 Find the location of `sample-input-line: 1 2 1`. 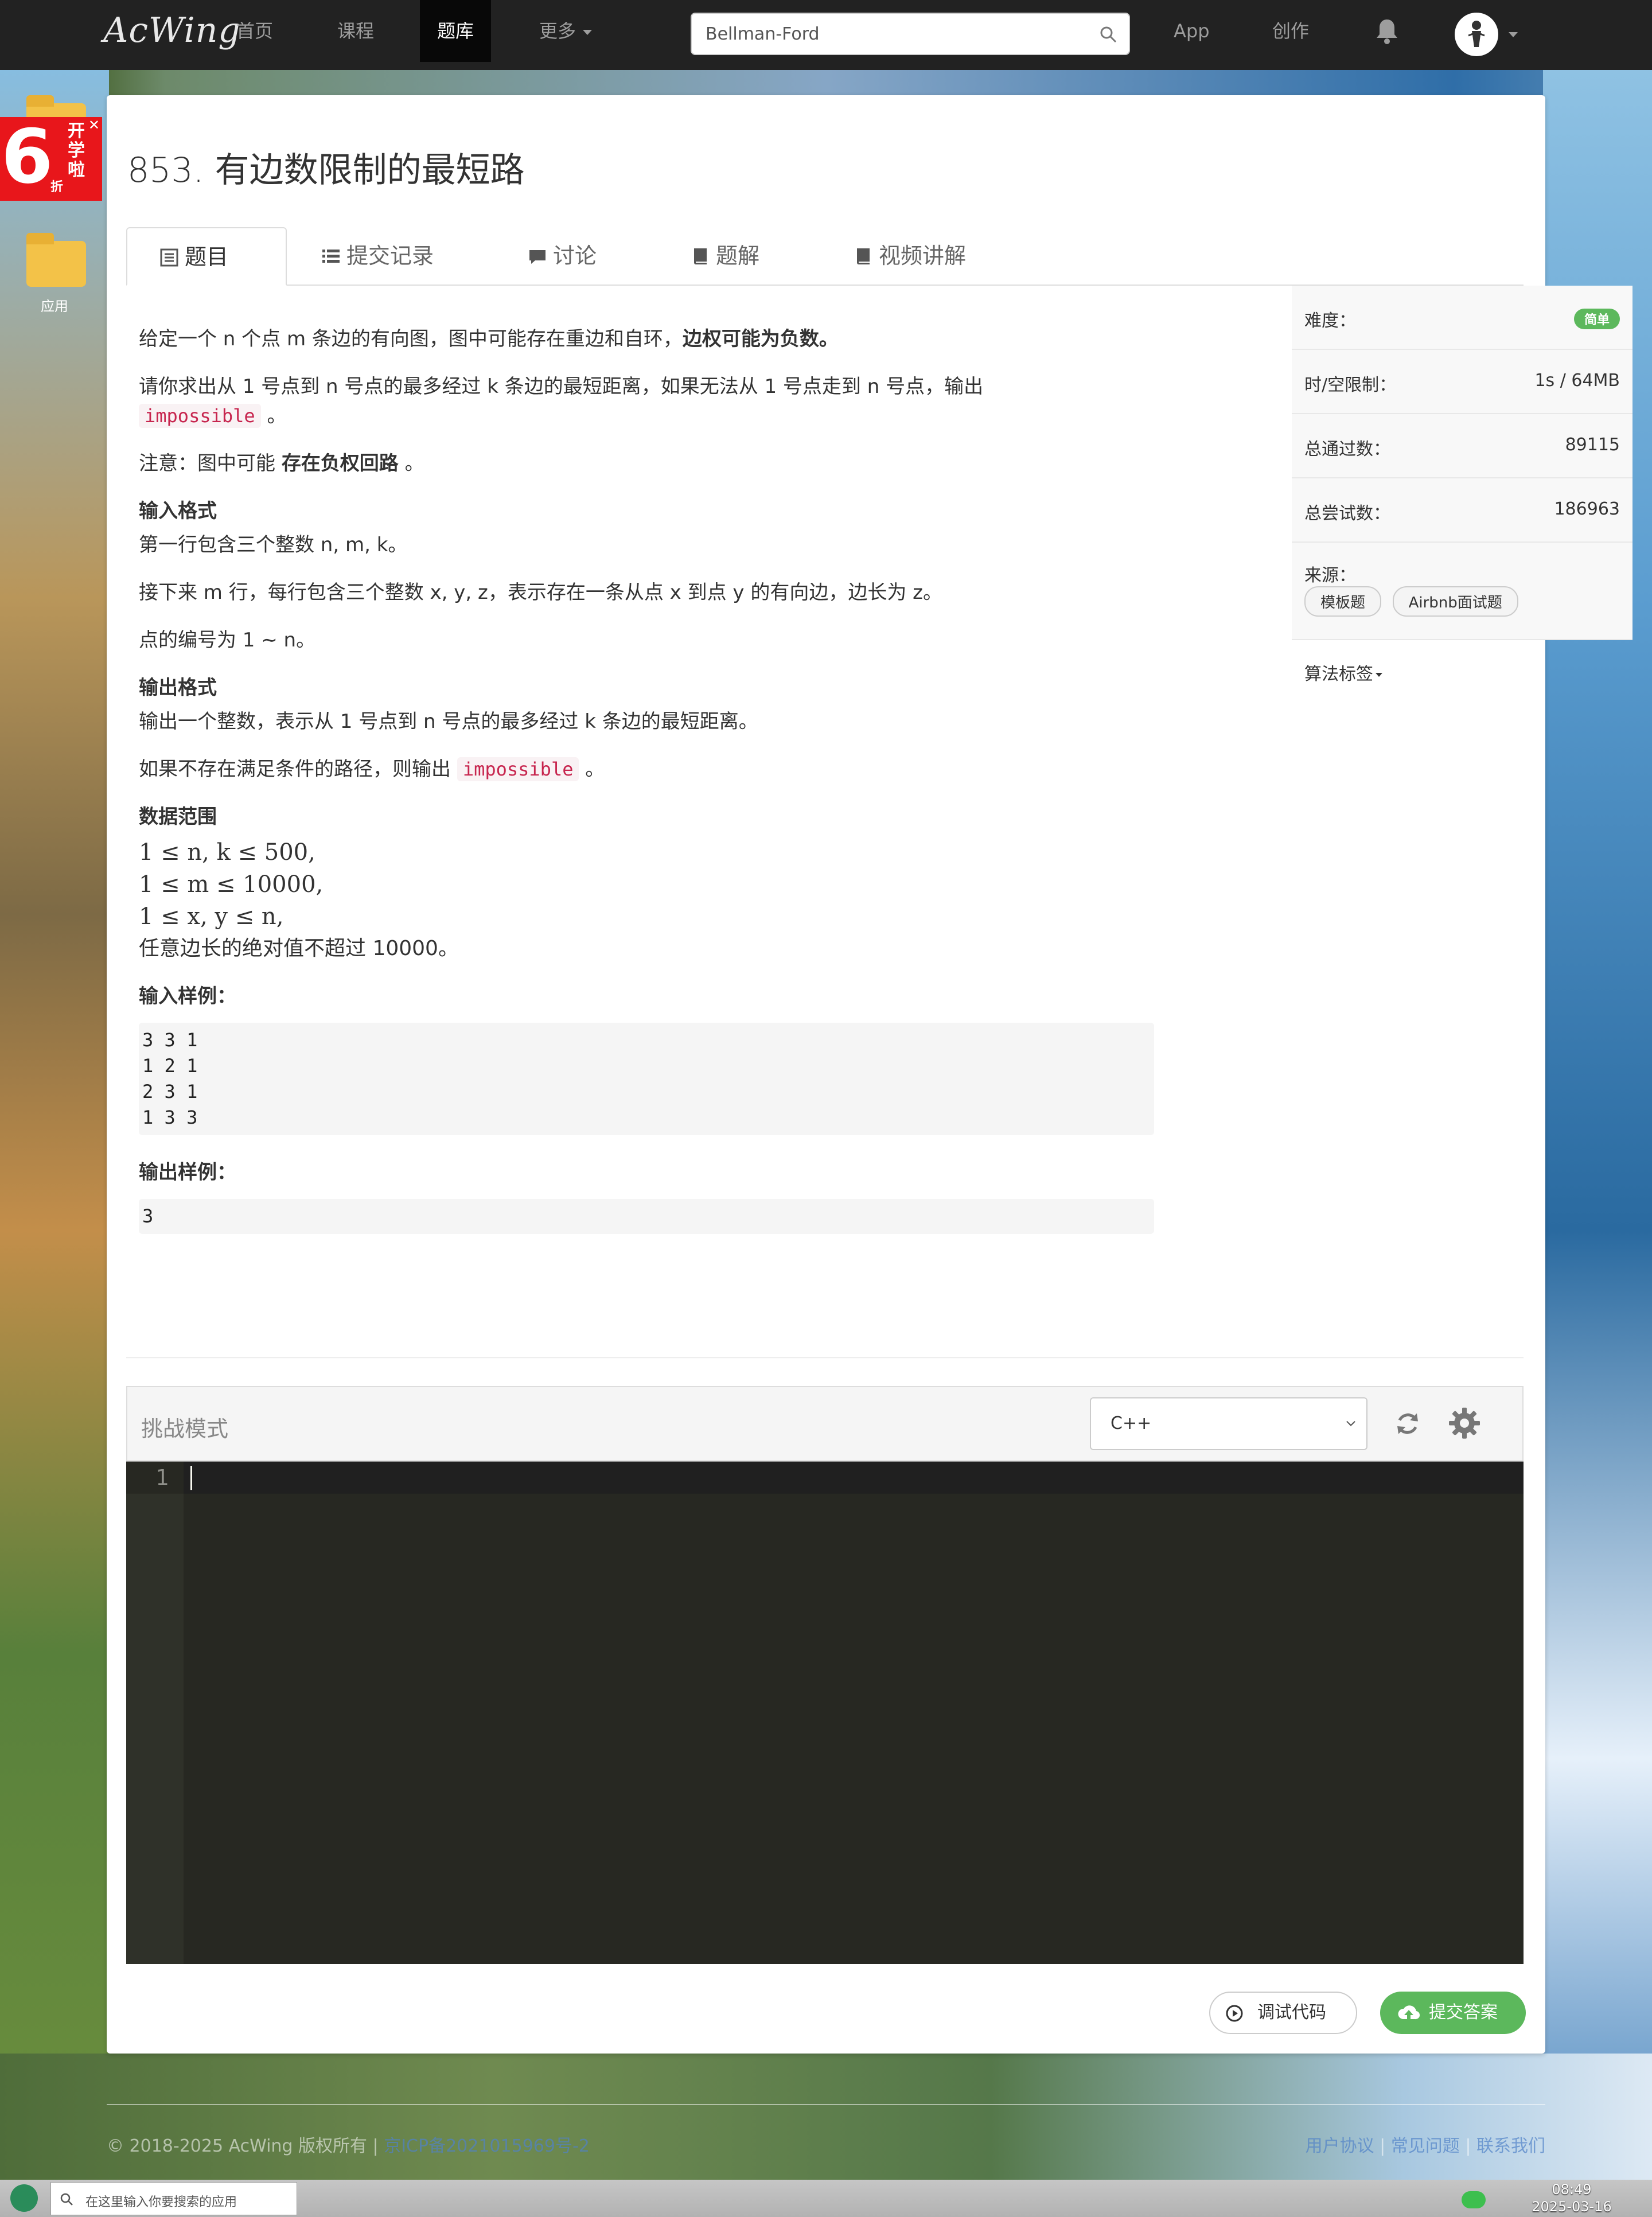

sample-input-line: 1 2 1 is located at coordinates (170, 1066).